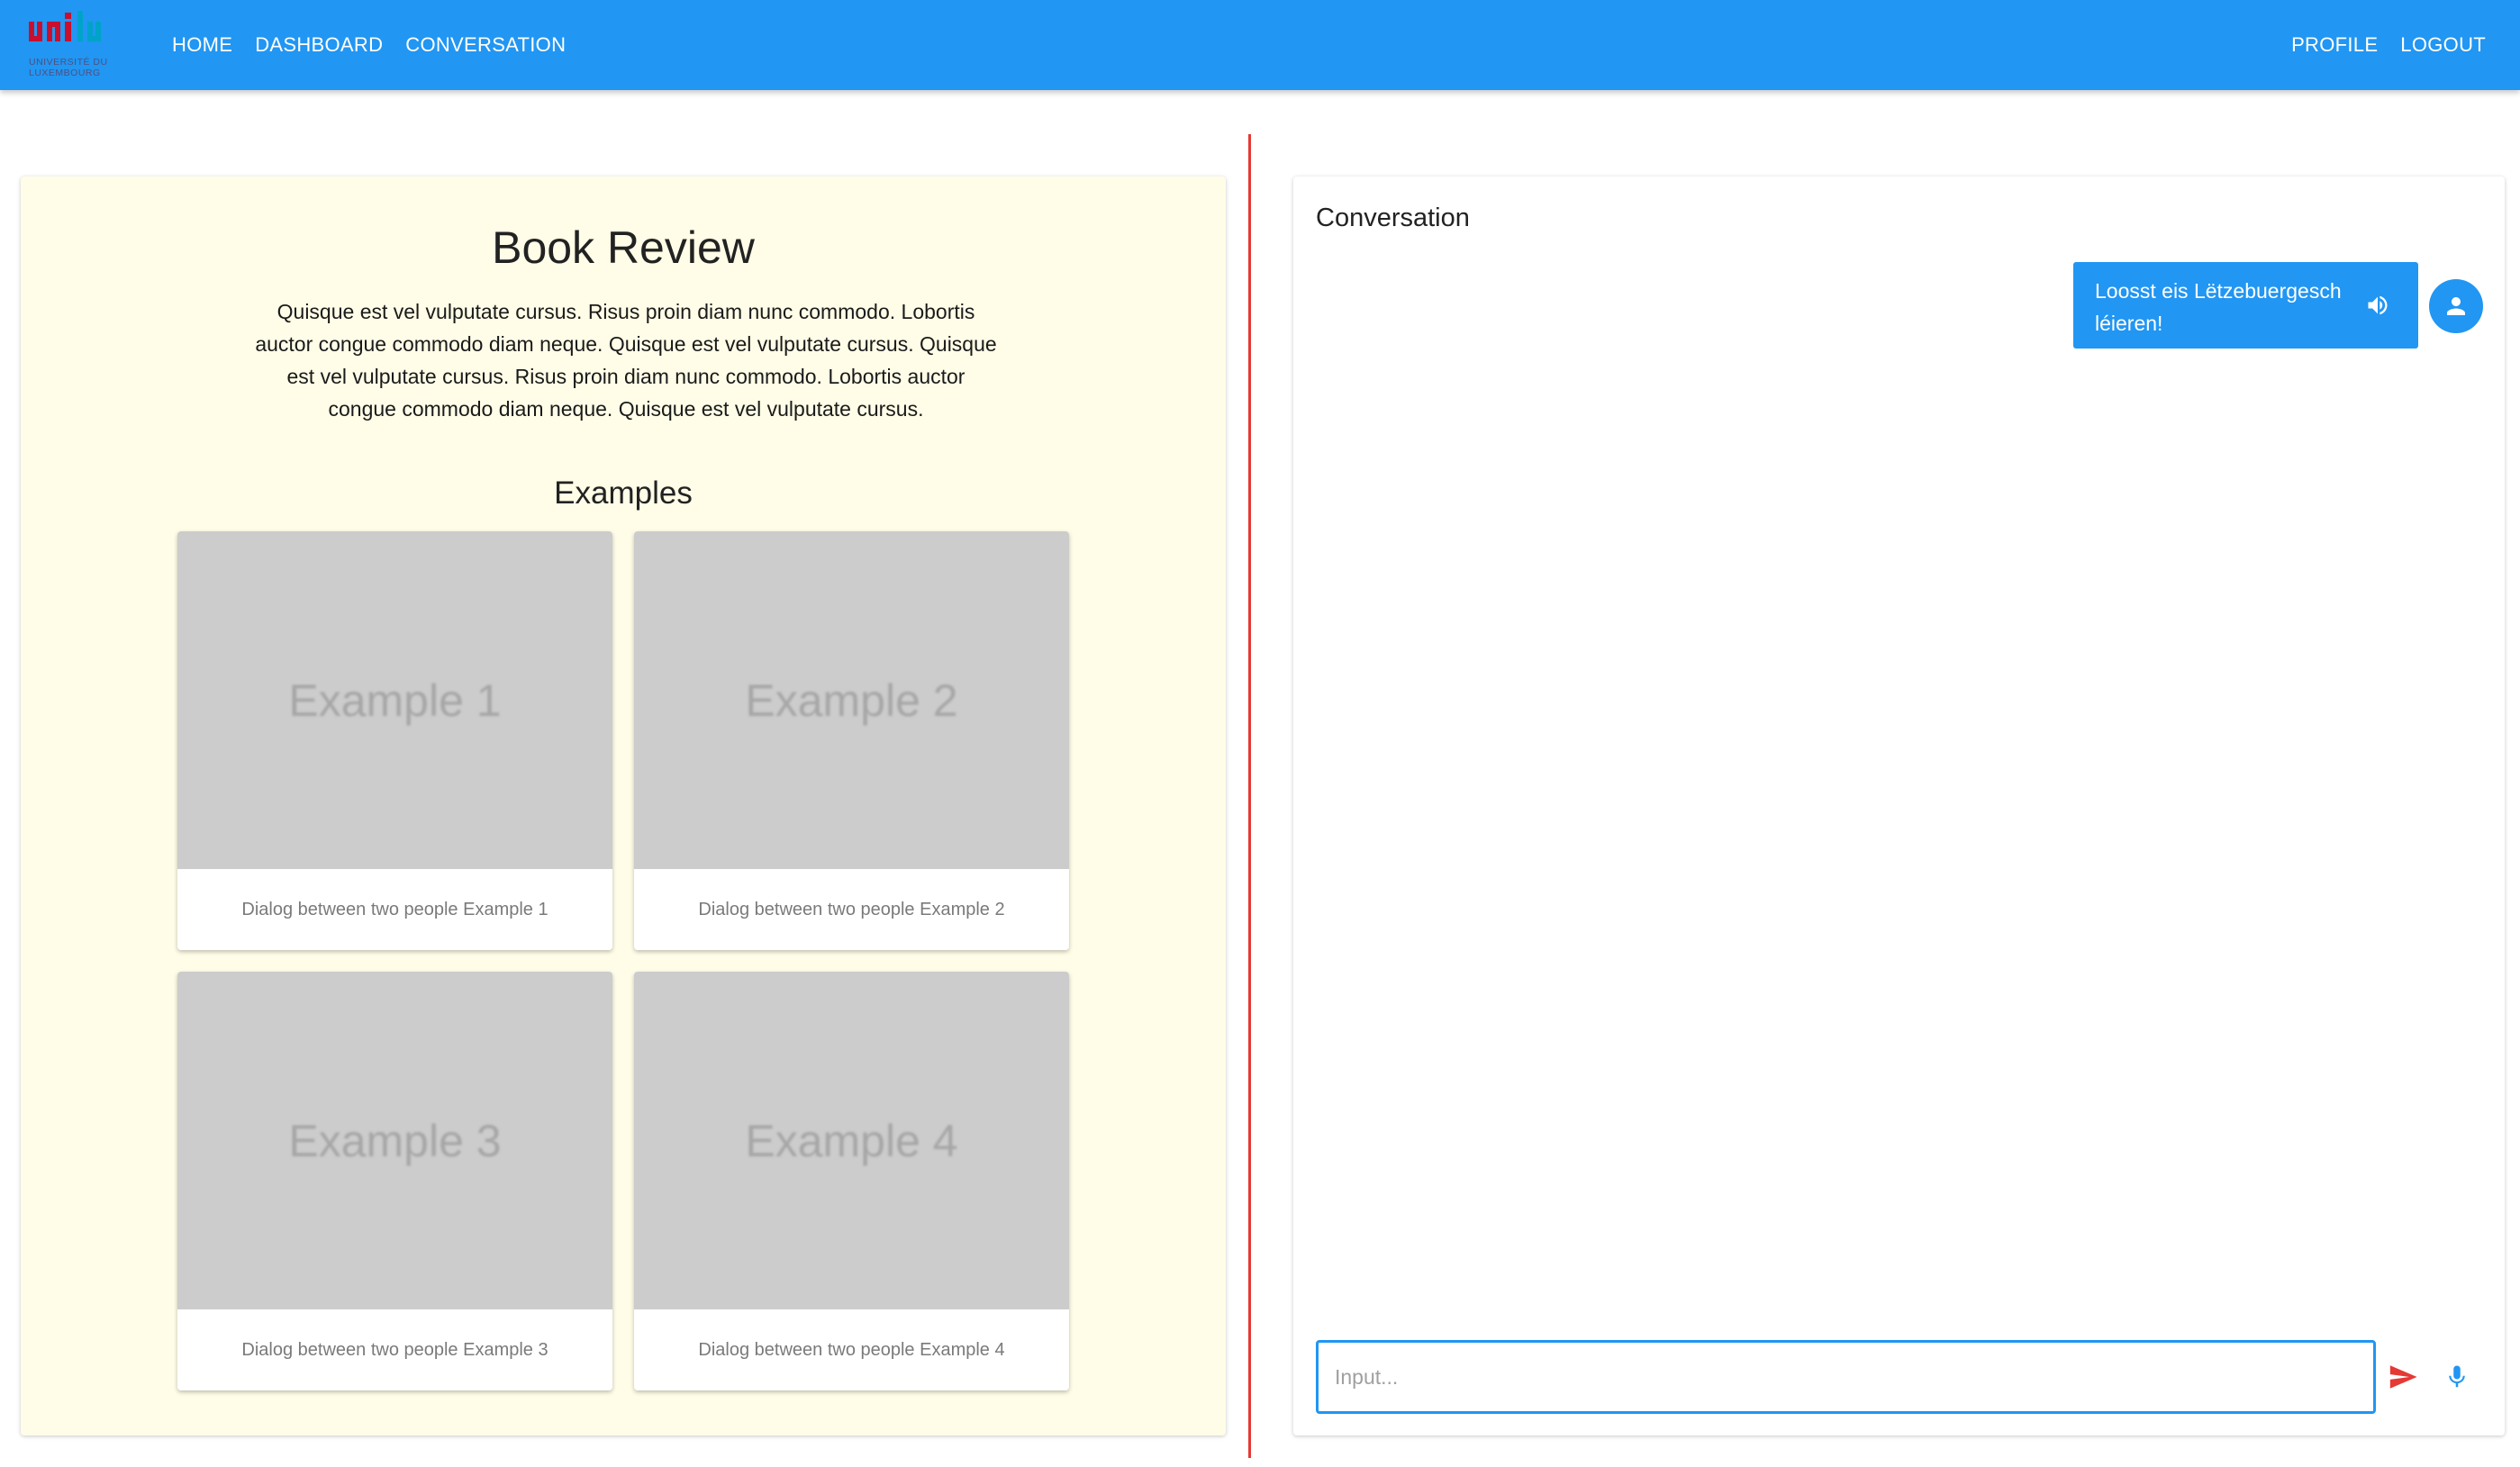  I want to click on main-nav: HOME DASHBOARD CONVERSATION, so click(380, 45).